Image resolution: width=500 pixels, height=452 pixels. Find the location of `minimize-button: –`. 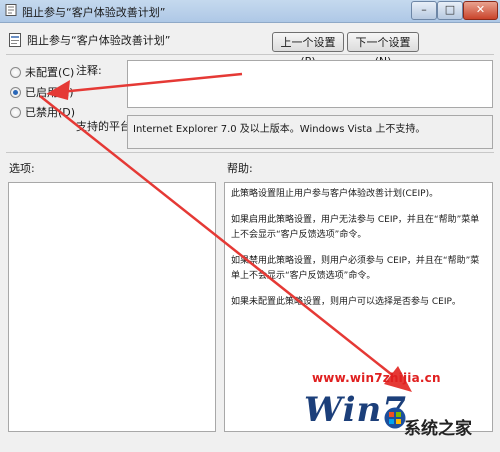

minimize-button: – is located at coordinates (424, 10).